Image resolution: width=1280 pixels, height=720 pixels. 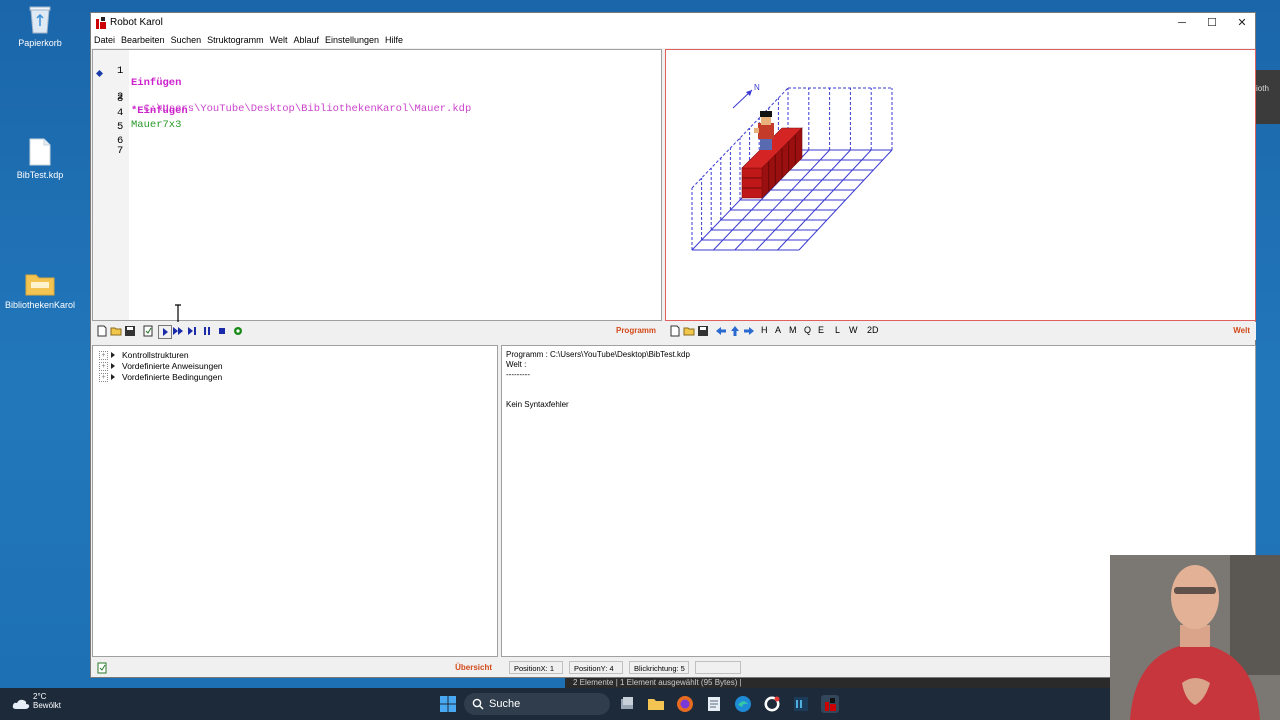 What do you see at coordinates (743, 704) in the screenshot?
I see `edge-icon` at bounding box center [743, 704].